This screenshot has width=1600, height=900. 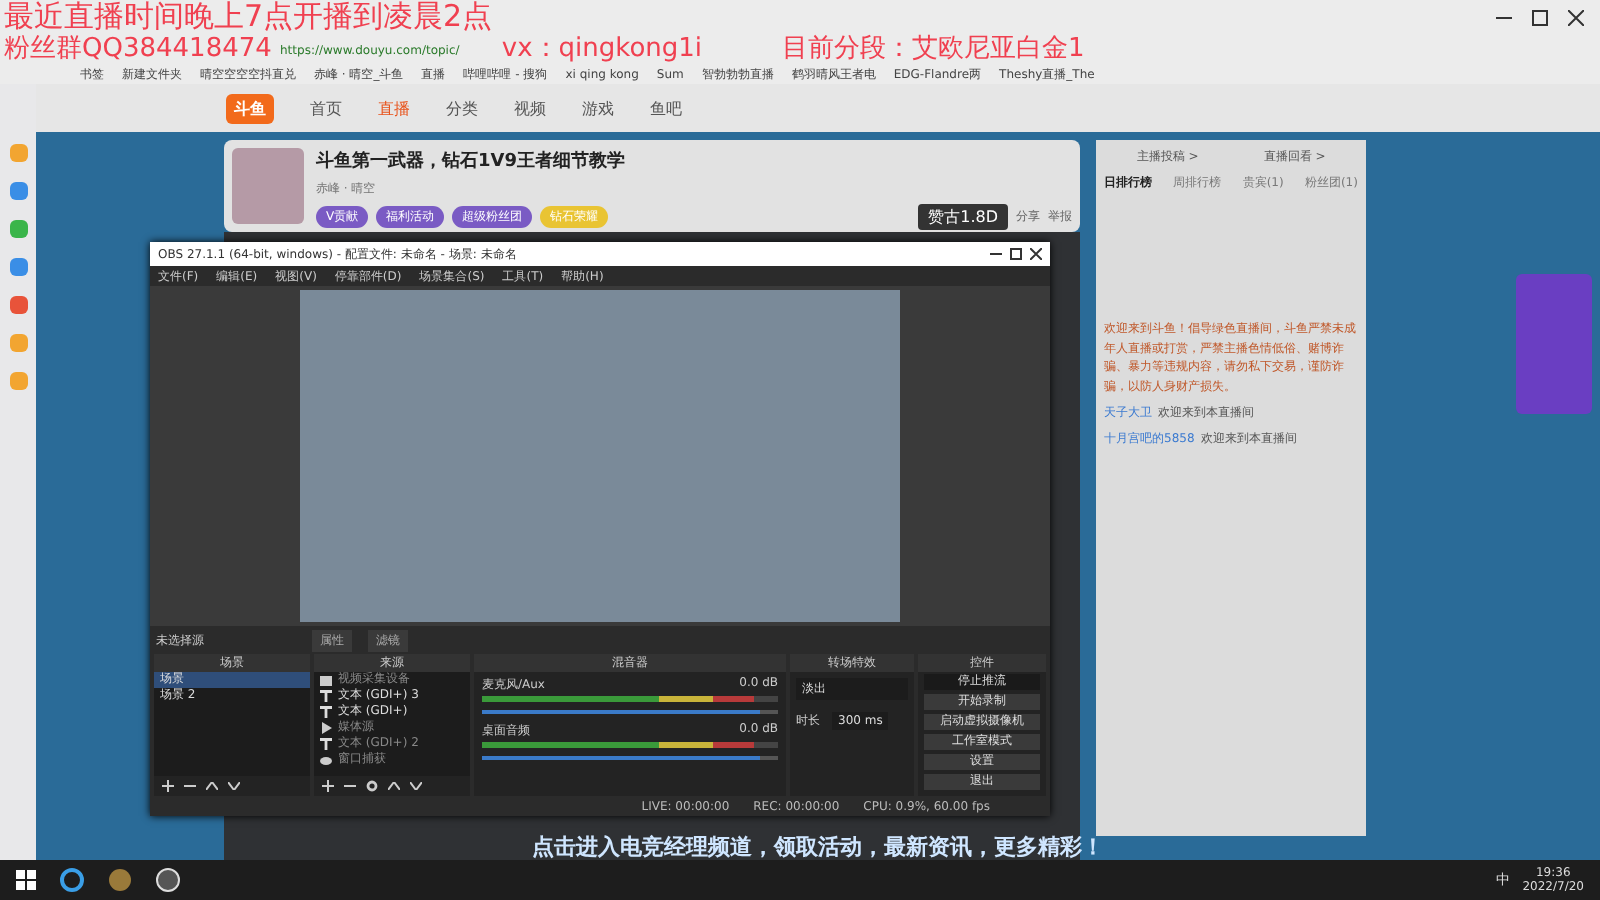 What do you see at coordinates (933, 49) in the screenshot?
I see `overlay-caption: 目前分段：艾欧尼亚白金1` at bounding box center [933, 49].